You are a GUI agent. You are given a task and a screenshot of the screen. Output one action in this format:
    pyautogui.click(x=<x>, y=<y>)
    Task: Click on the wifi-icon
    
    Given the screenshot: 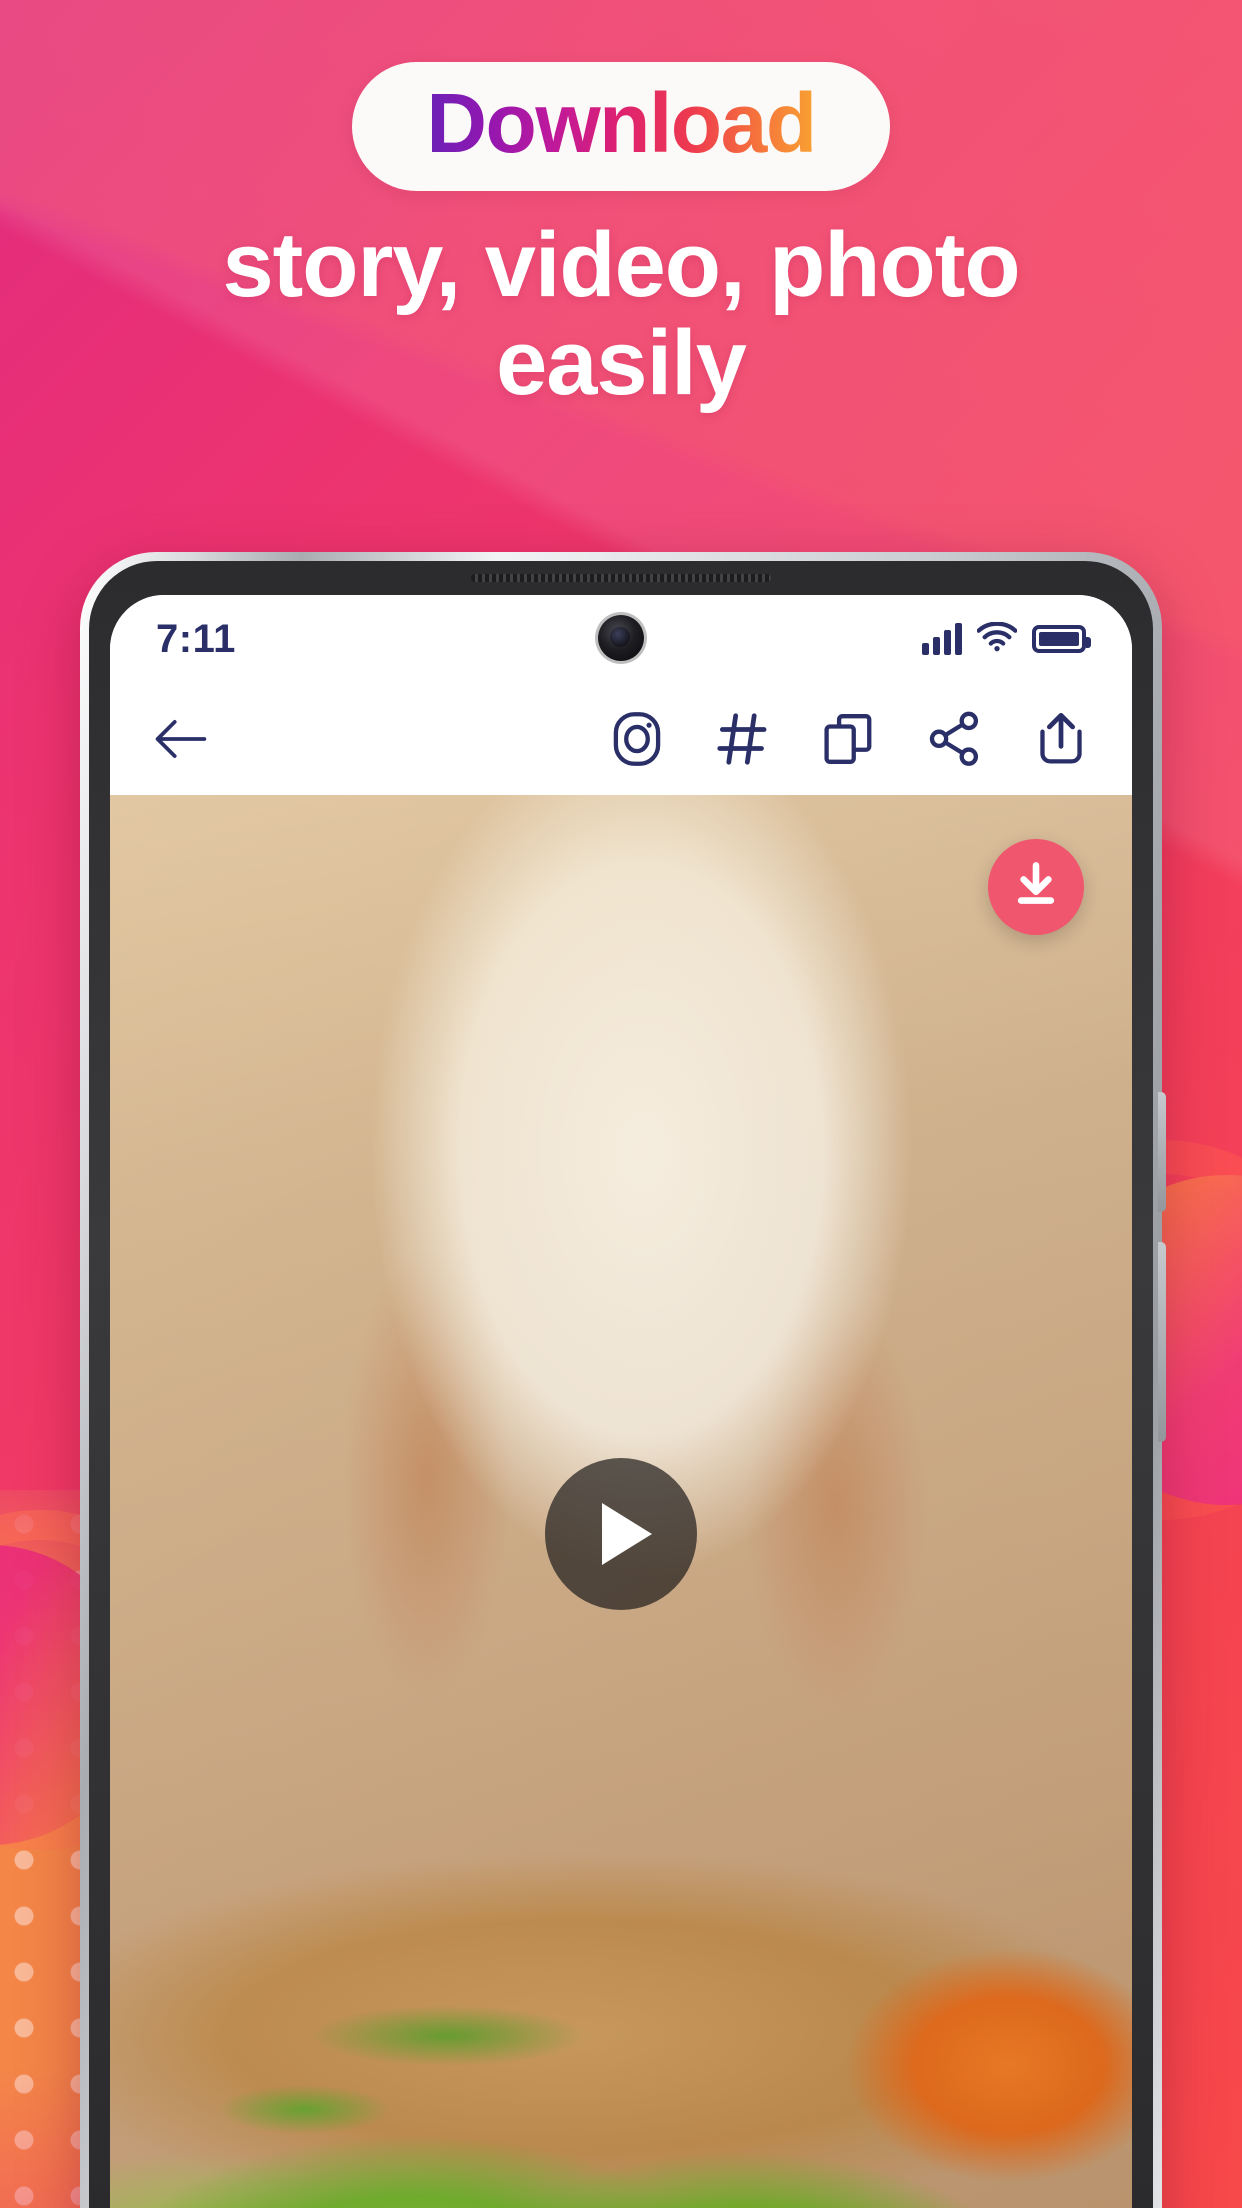 What is the action you would take?
    pyautogui.click(x=997, y=638)
    